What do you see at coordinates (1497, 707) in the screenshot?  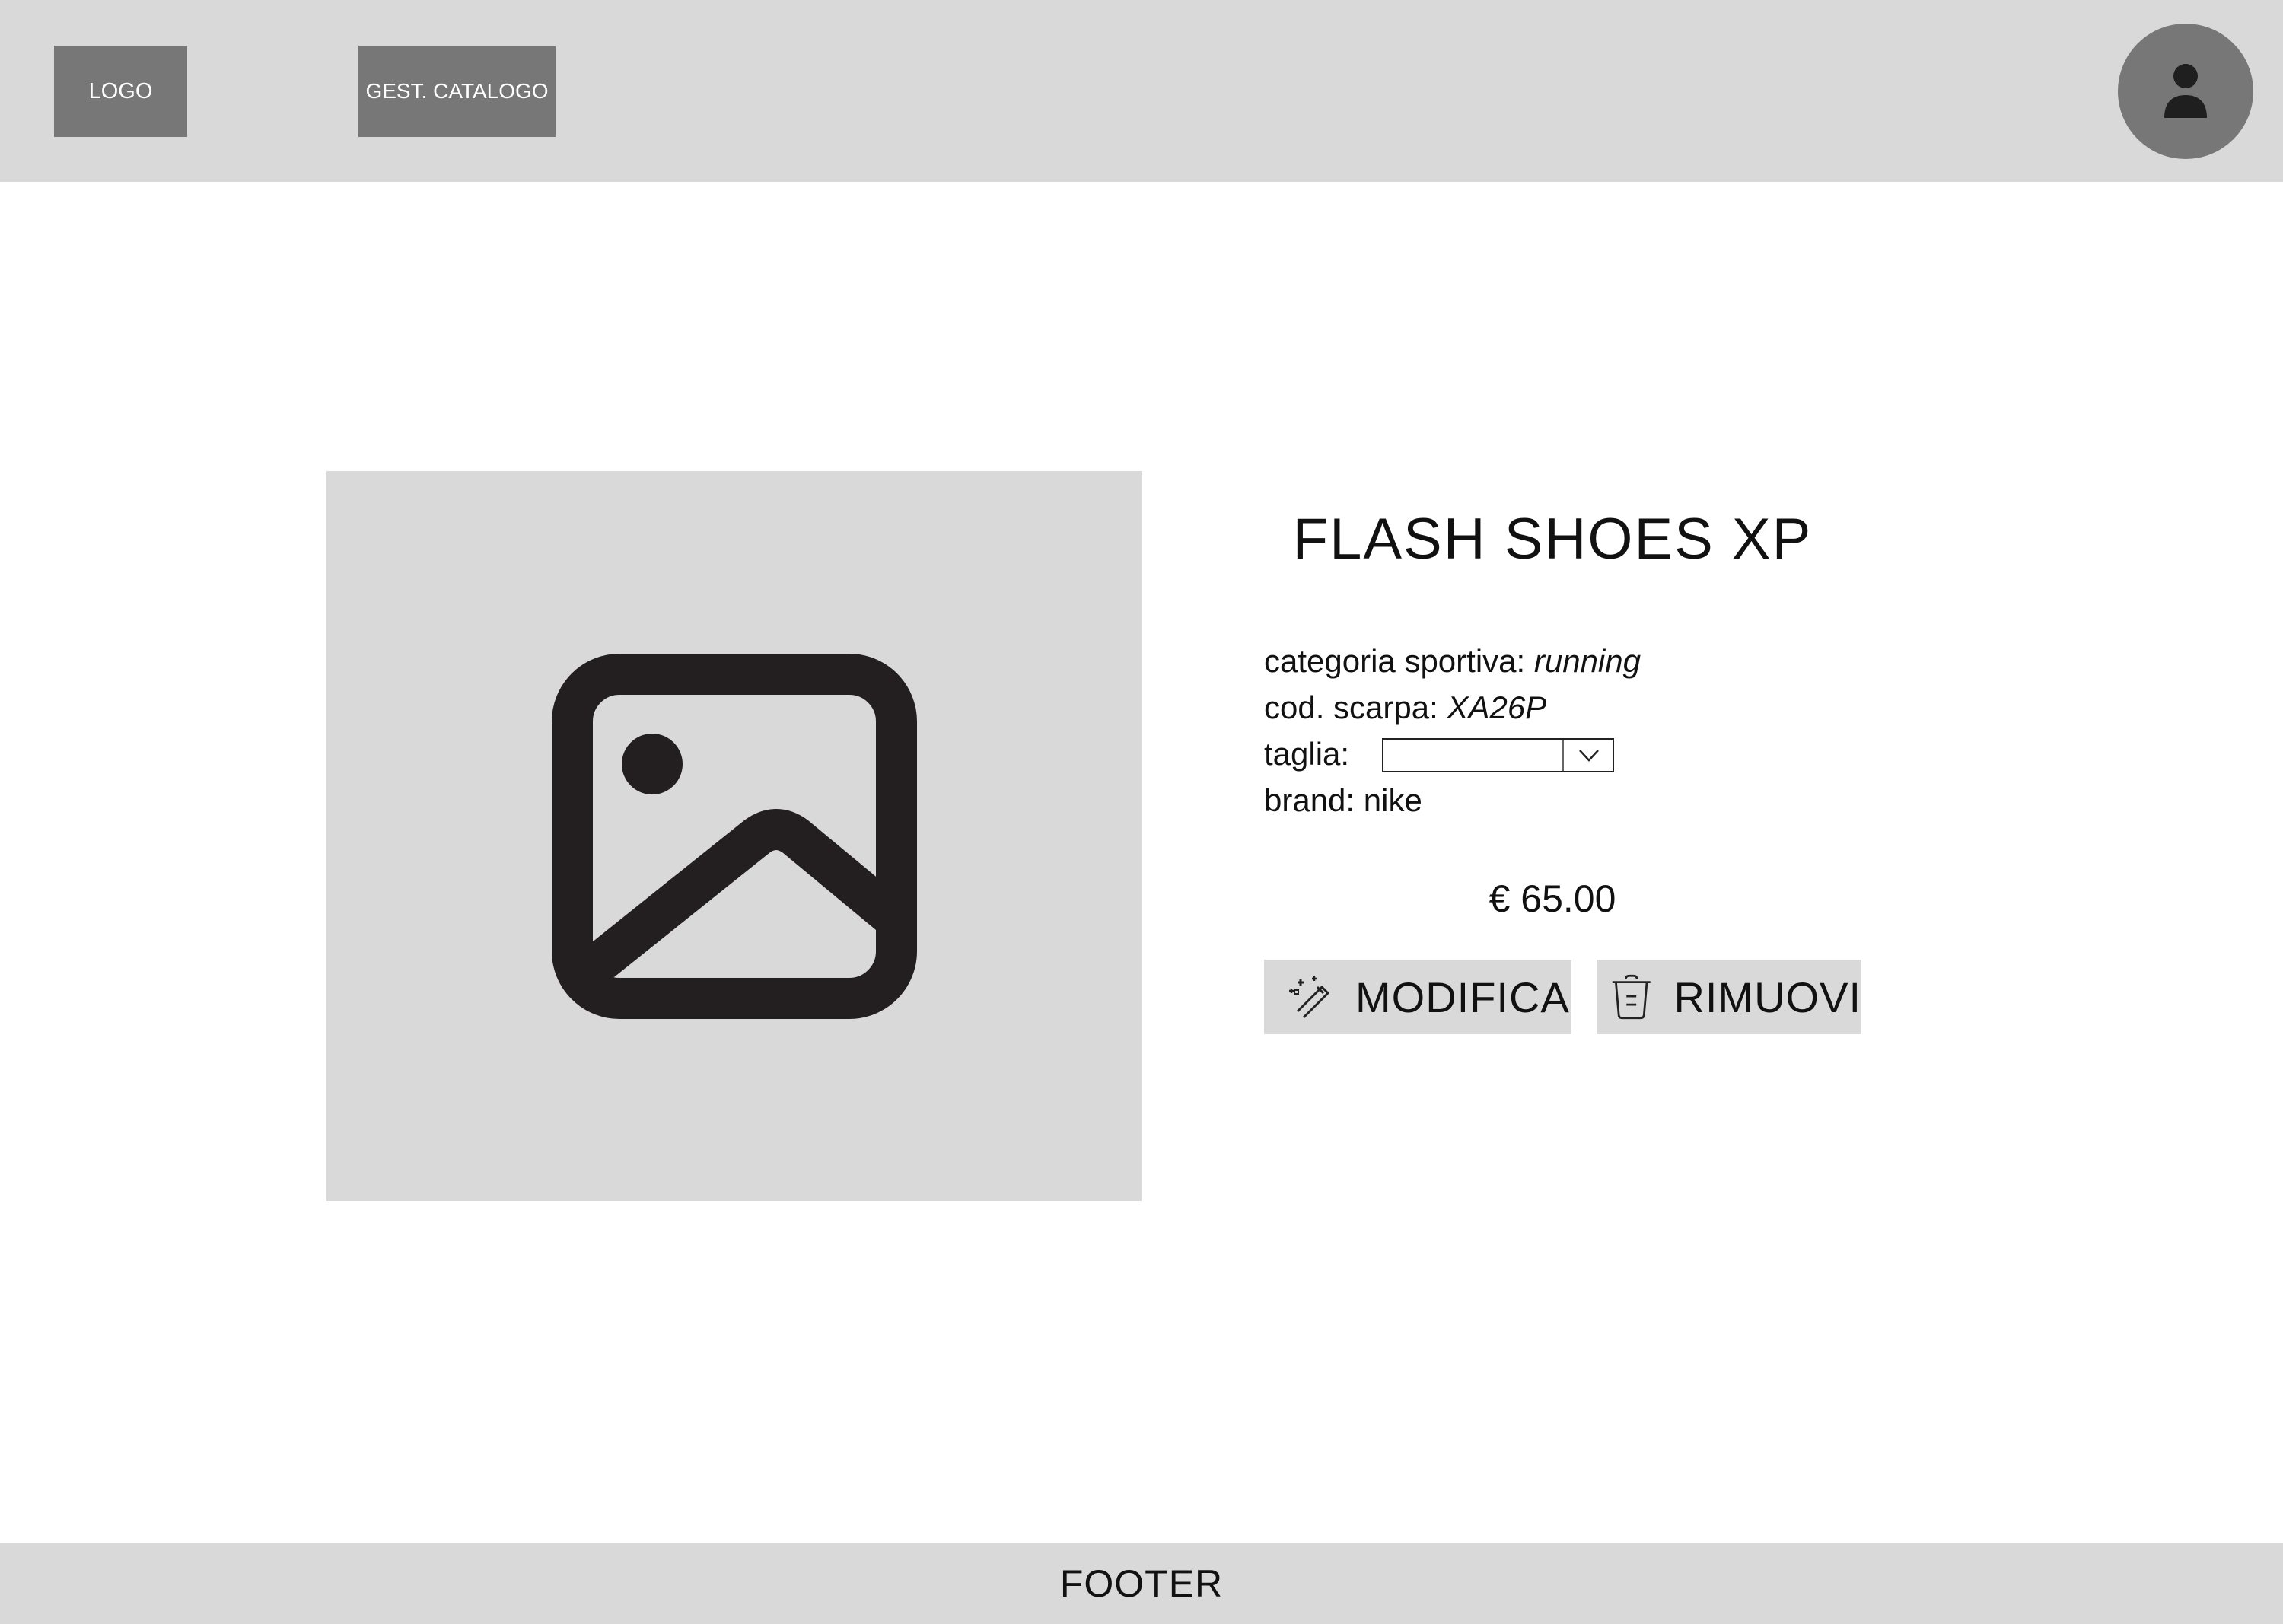 I see `code-value: XA26P` at bounding box center [1497, 707].